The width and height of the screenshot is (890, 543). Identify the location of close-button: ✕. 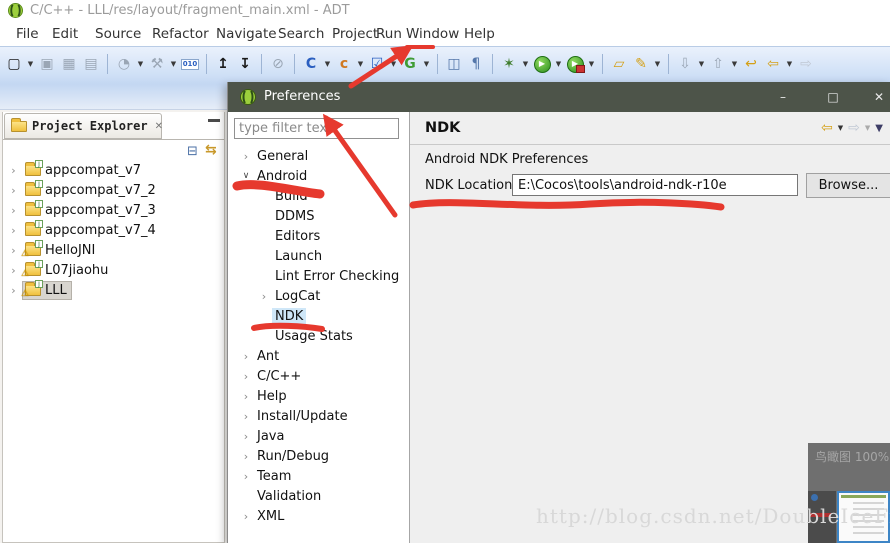
(877, 97).